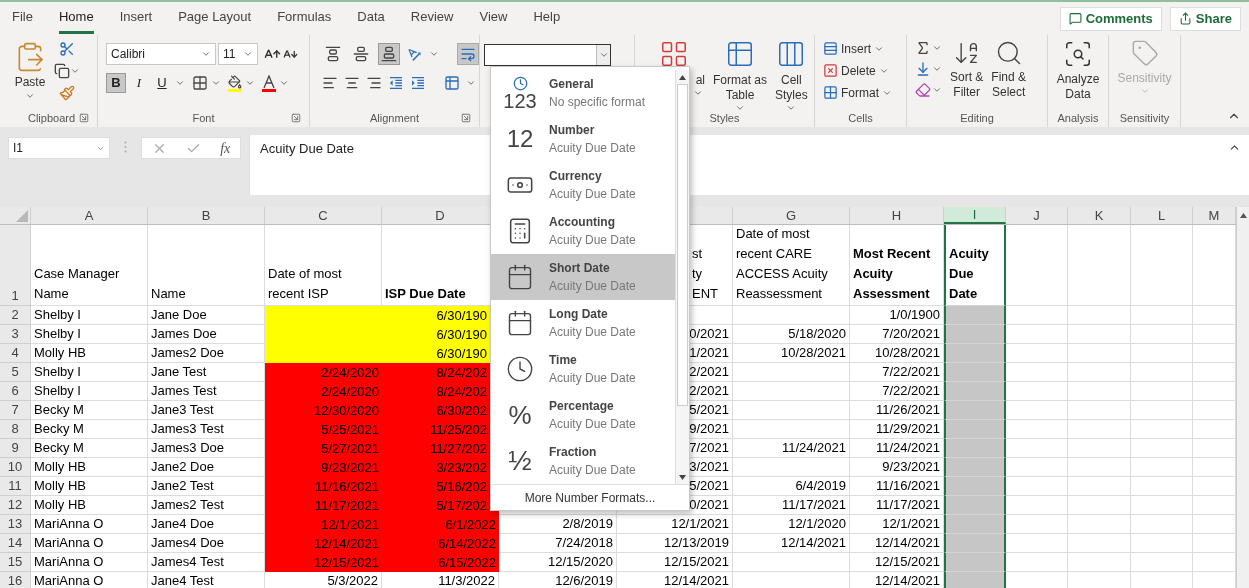  I want to click on align-center-icon, so click(352, 83).